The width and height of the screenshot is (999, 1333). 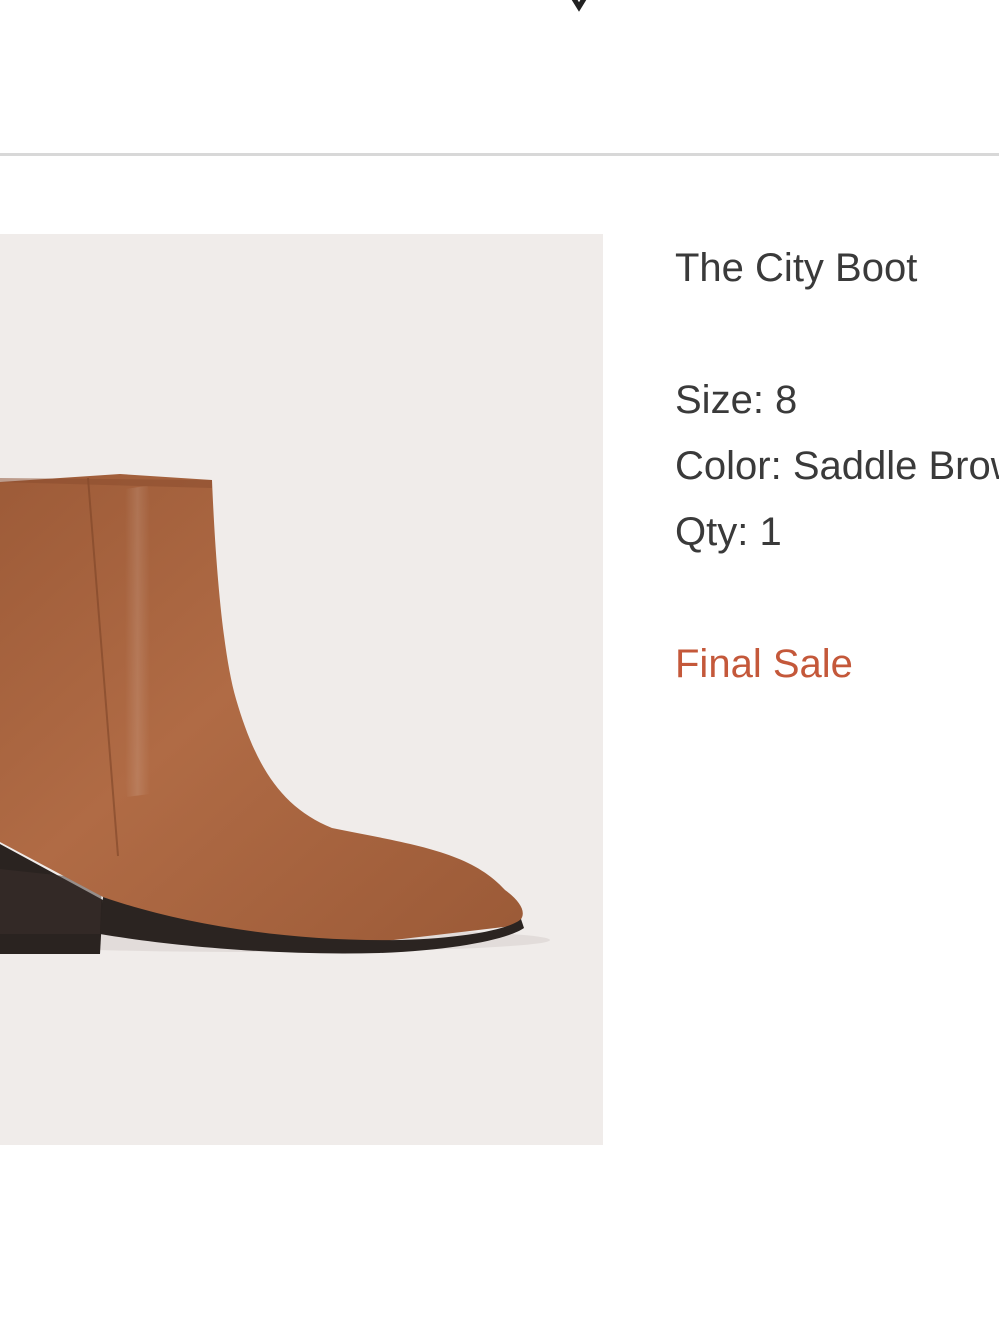 I want to click on size-value: Size: 8, so click(x=736, y=400).